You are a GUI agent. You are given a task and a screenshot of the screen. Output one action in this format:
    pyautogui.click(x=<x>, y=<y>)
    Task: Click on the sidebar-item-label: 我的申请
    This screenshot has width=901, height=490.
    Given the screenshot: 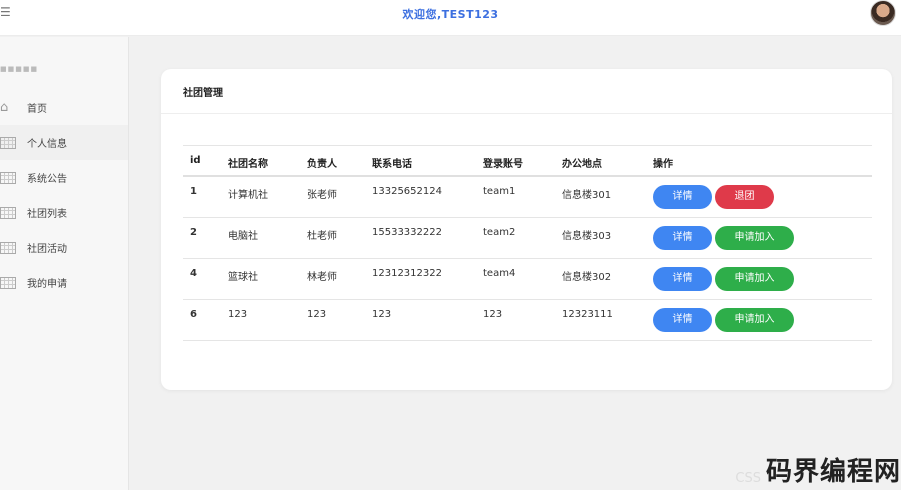 What is the action you would take?
    pyautogui.click(x=47, y=284)
    